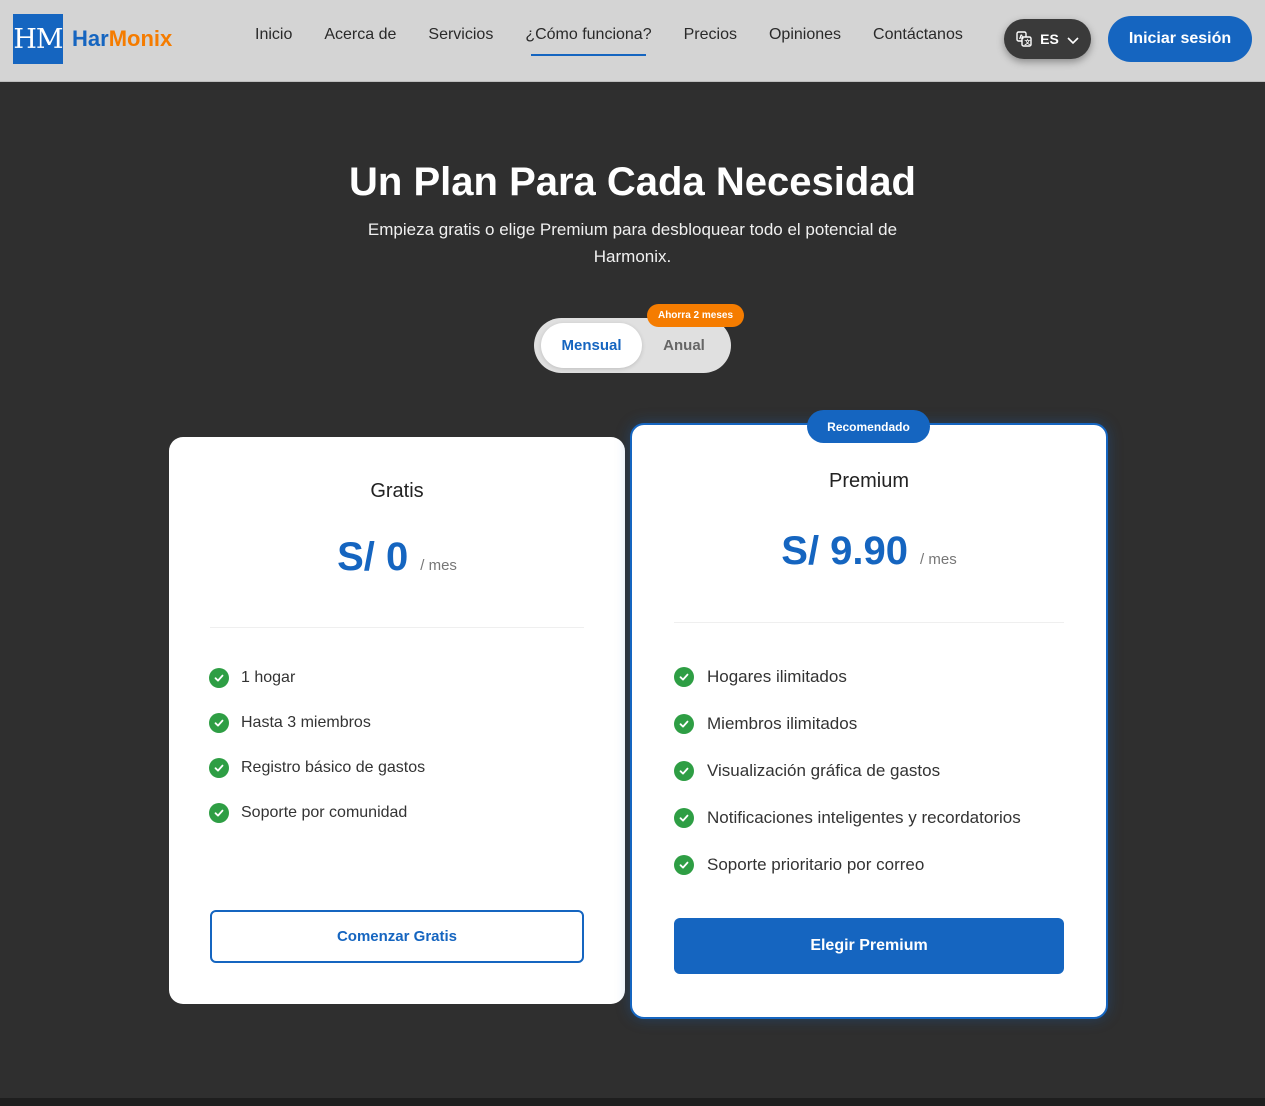  What do you see at coordinates (460, 35) in the screenshot?
I see `nav-item-servicios: Servicios` at bounding box center [460, 35].